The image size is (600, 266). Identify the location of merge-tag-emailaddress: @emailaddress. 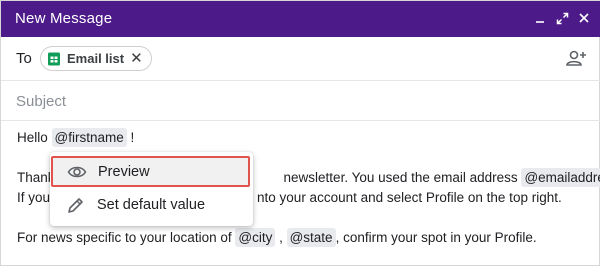
(560, 177).